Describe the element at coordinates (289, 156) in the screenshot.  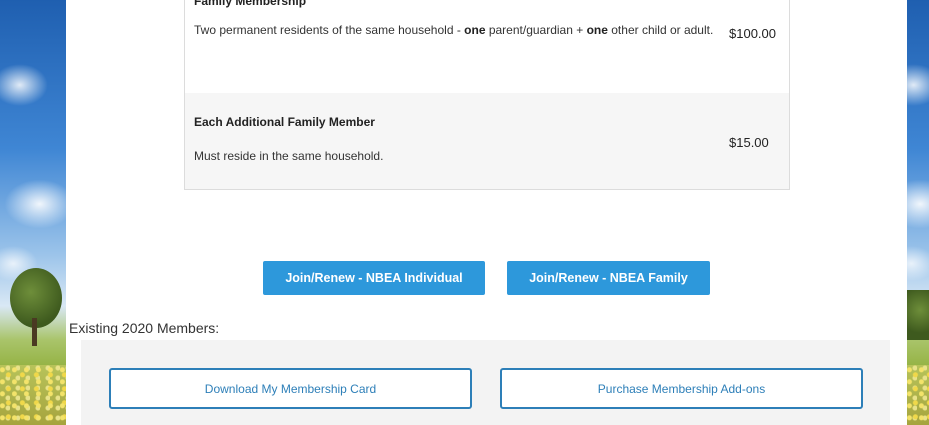
I see `pricing-row-description: Must reside in the same household.` at that location.